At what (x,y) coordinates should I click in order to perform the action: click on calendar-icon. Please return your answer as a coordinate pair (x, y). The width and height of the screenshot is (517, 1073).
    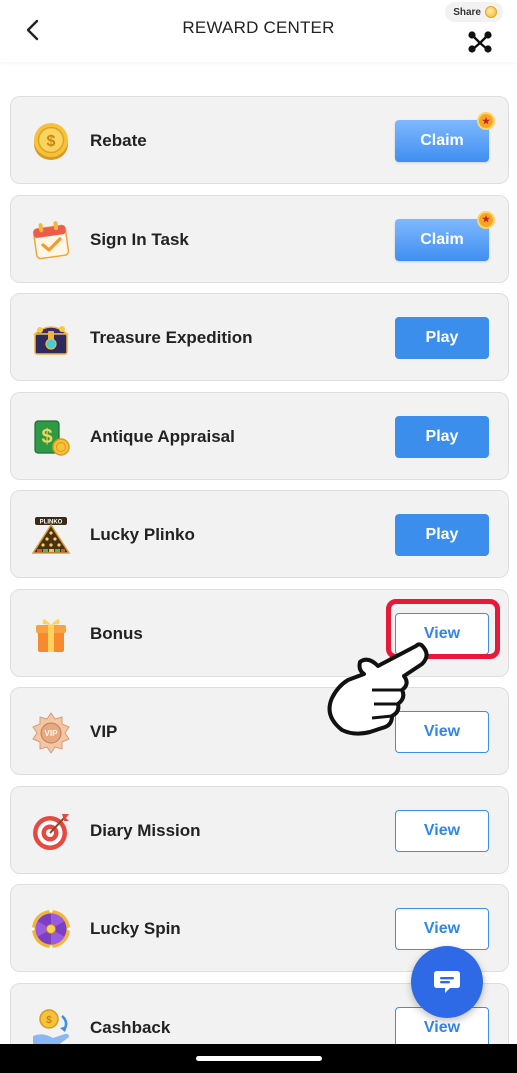
    Looking at the image, I should click on (51, 239).